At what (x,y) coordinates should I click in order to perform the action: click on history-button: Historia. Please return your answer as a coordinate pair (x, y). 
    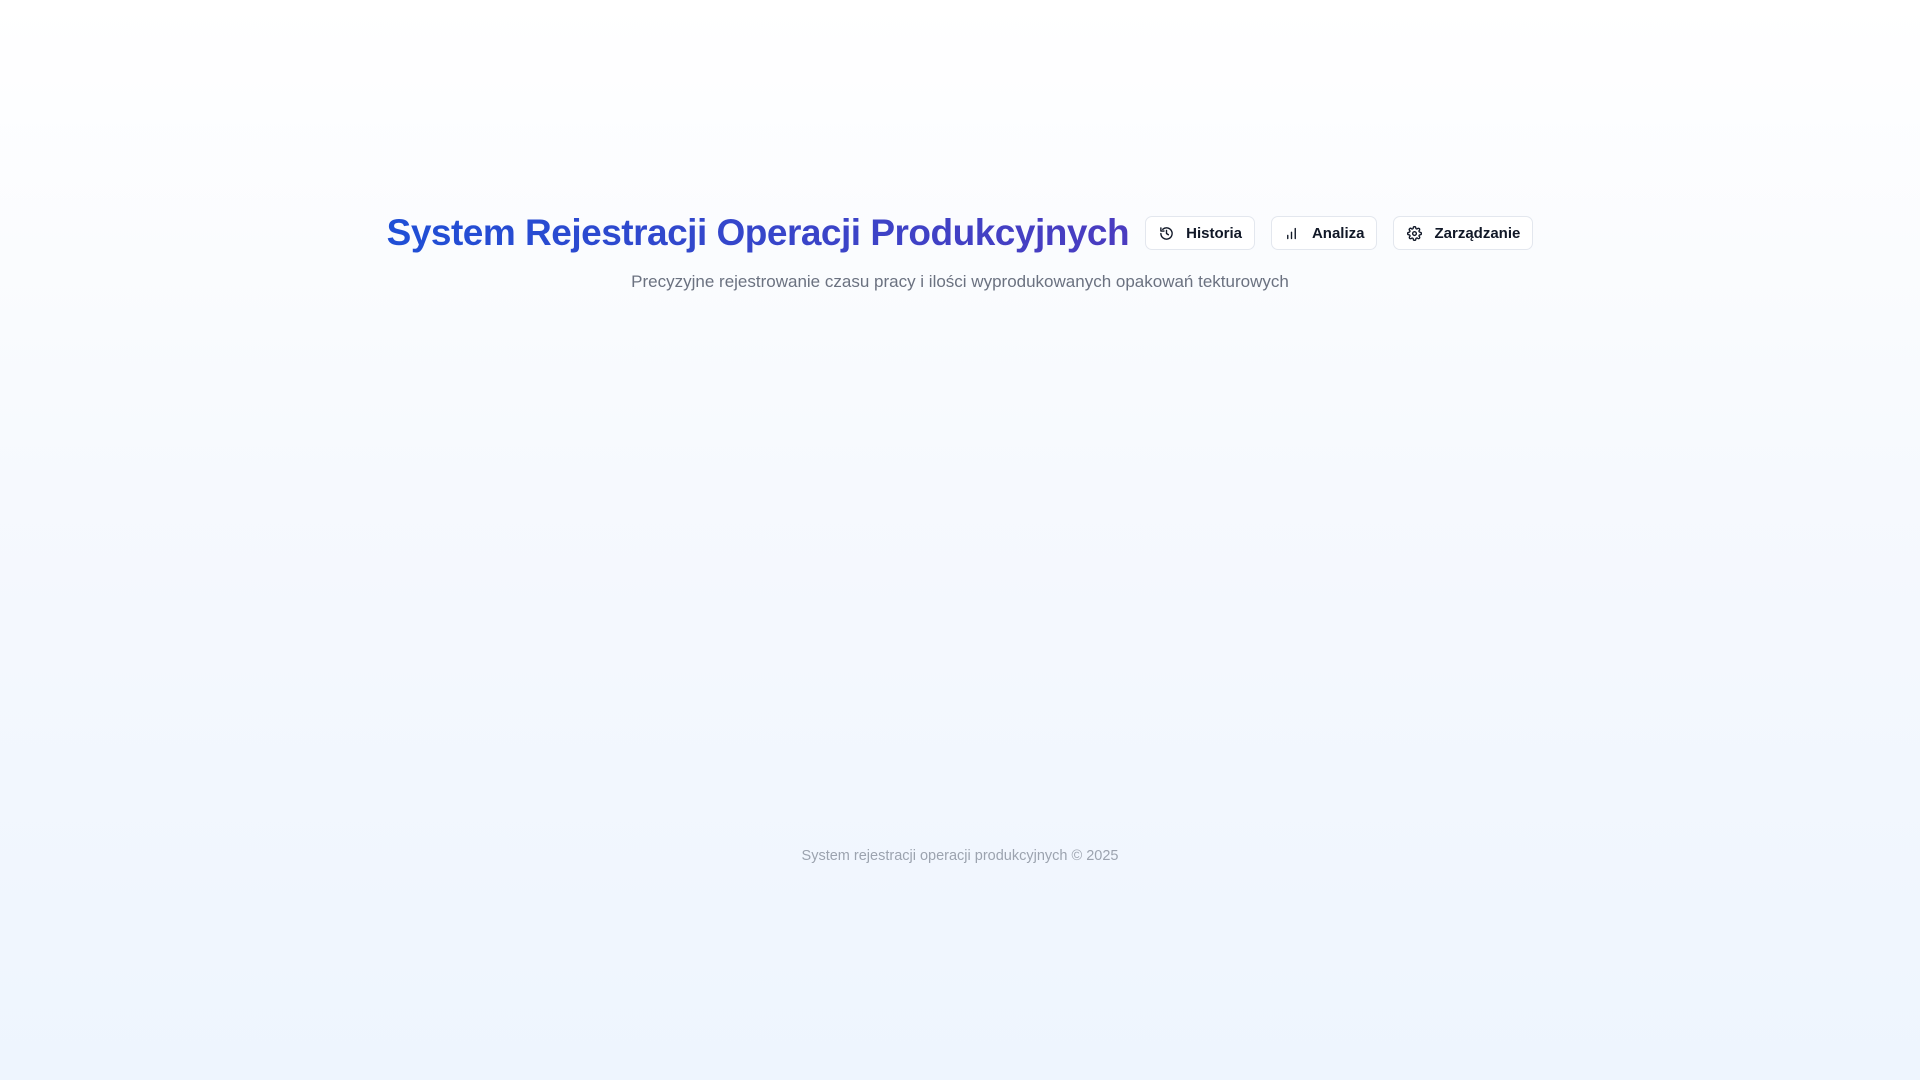
    Looking at the image, I should click on (1200, 233).